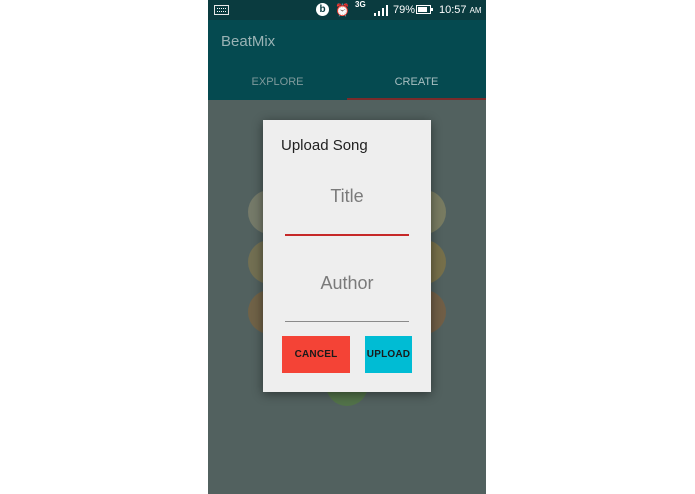 This screenshot has height=494, width=695. I want to click on author-input-underline, so click(347, 321).